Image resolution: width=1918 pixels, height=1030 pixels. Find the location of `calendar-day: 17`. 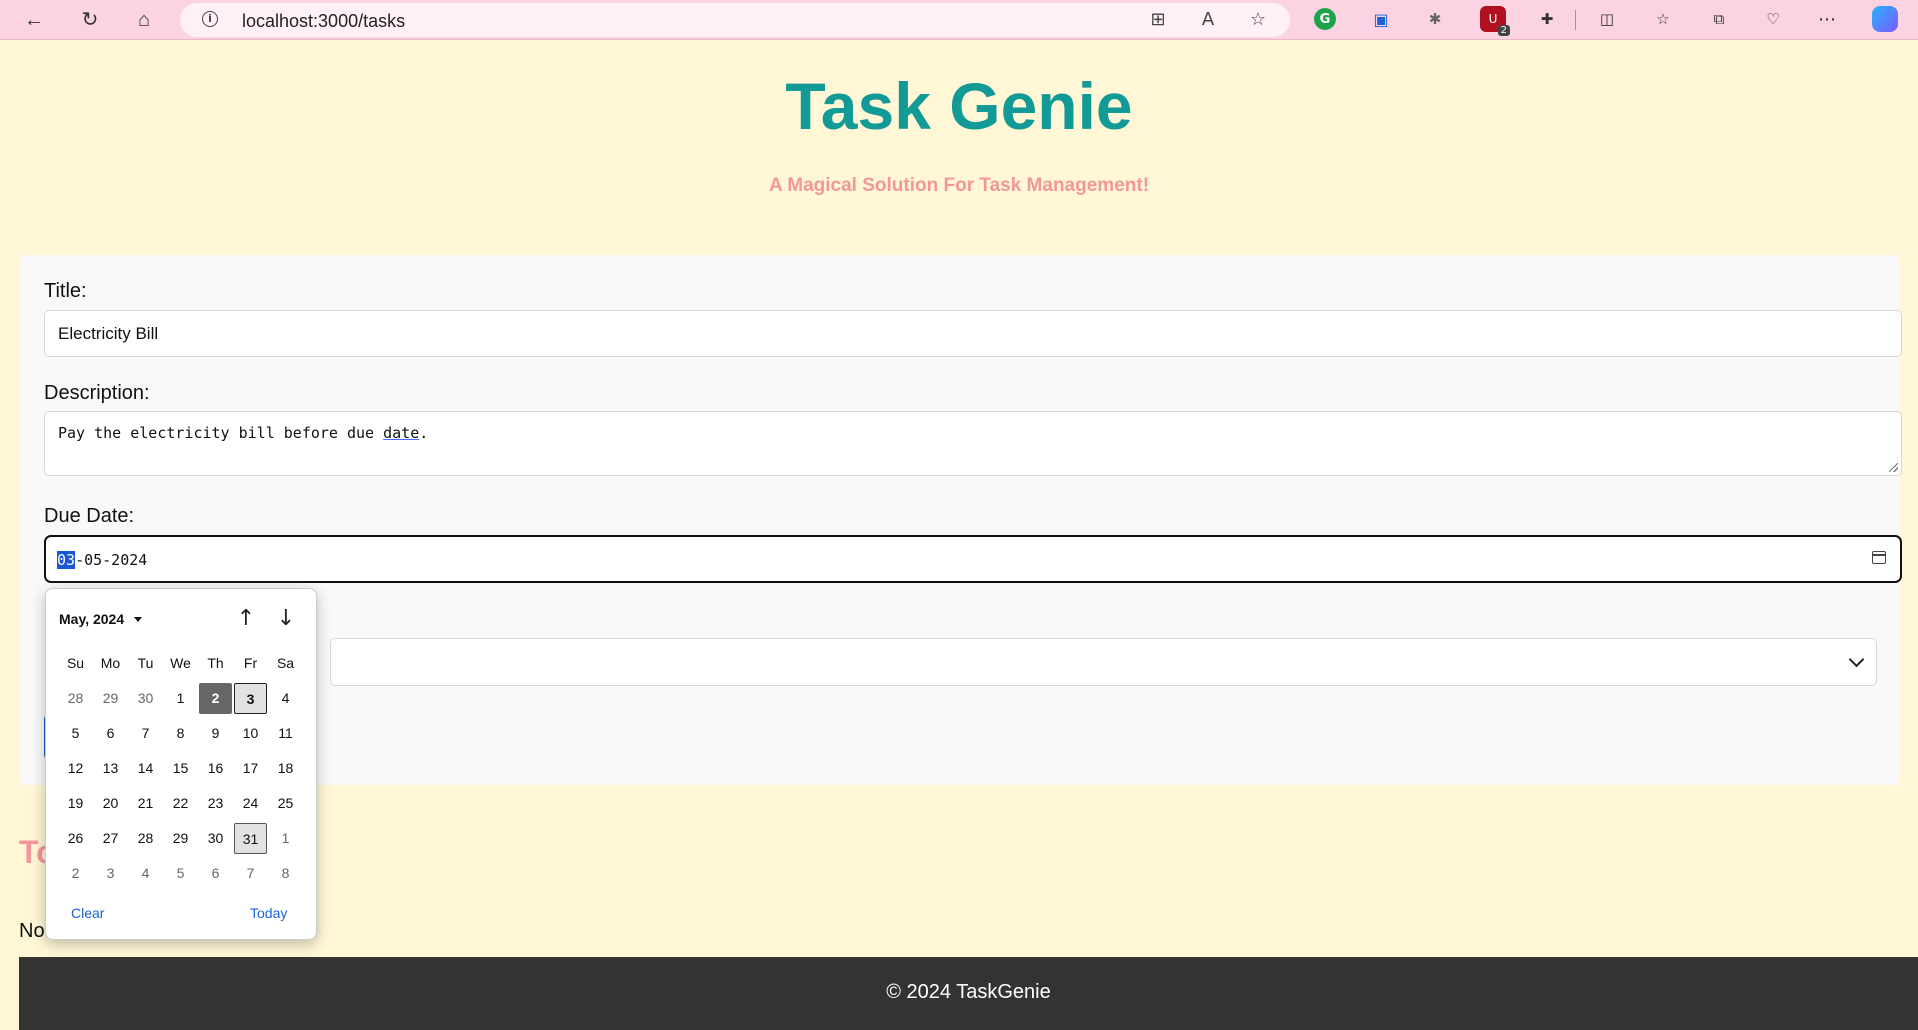

calendar-day: 17 is located at coordinates (250, 768).